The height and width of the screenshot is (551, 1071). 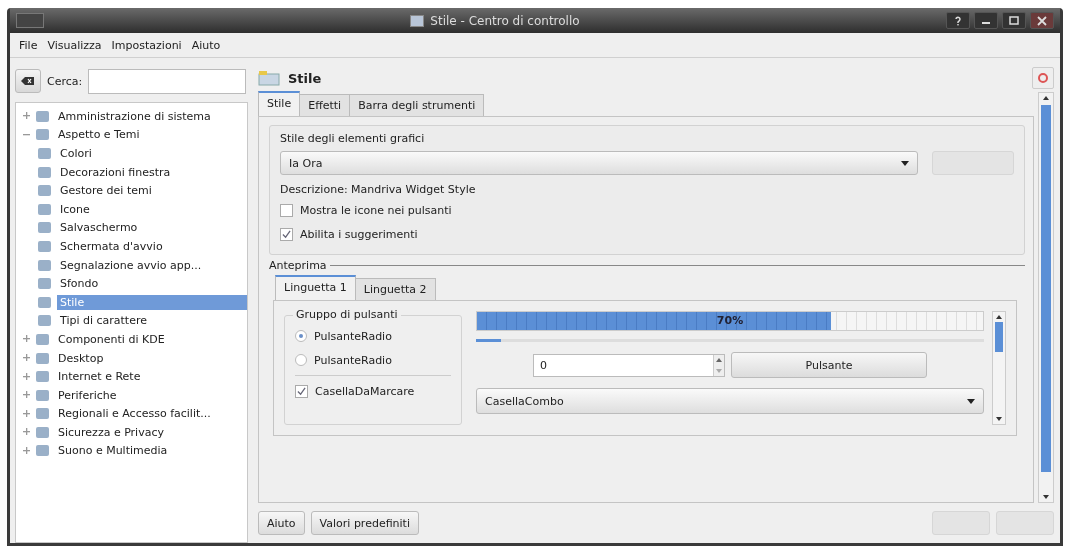 What do you see at coordinates (281, 523) in the screenshot?
I see `footer-button: Aiuto` at bounding box center [281, 523].